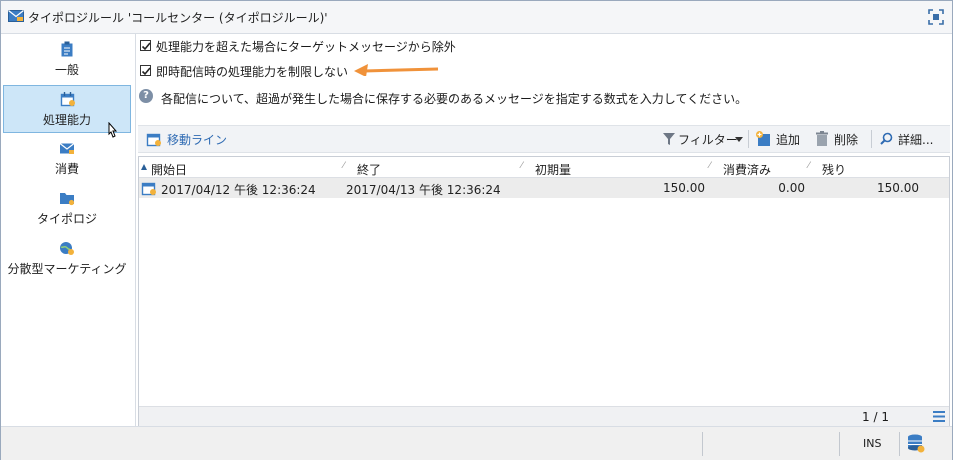 The image size is (979, 473). Describe the element at coordinates (423, 190) in the screenshot. I see `cell-end-date: 2017/04/13 午後 12:36:24` at that location.